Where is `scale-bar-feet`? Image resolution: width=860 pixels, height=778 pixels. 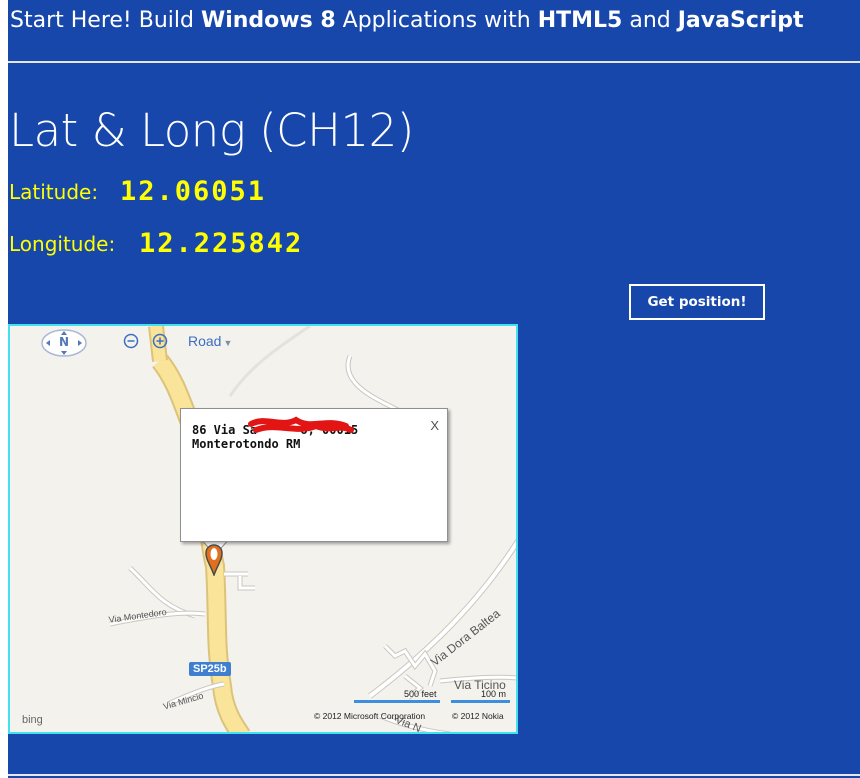
scale-bar-feet is located at coordinates (397, 701).